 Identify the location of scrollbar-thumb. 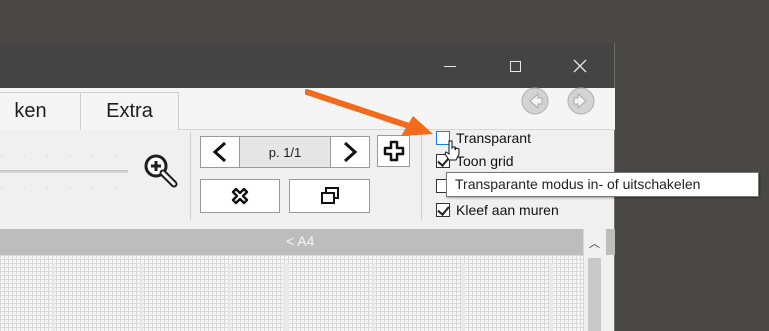
(594, 294).